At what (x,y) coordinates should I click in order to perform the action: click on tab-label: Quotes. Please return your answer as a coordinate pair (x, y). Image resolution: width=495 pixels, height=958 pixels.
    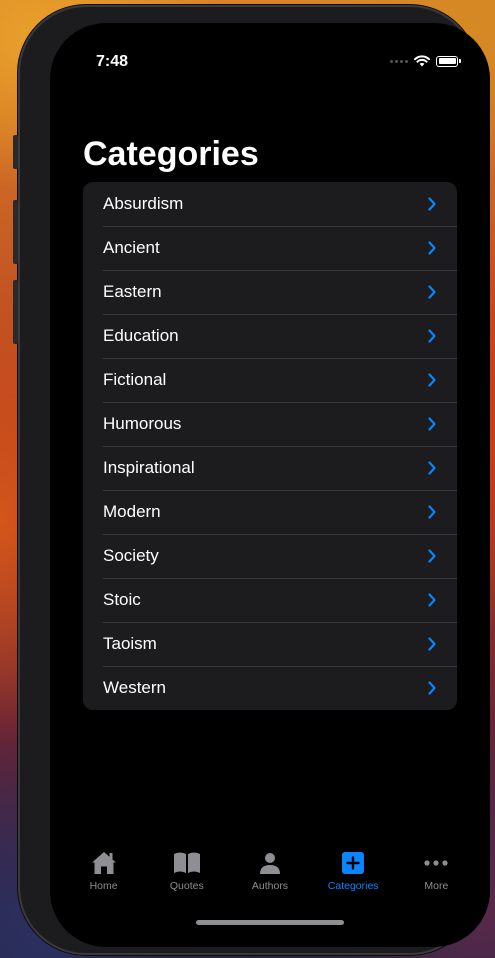
    Looking at the image, I should click on (186, 886).